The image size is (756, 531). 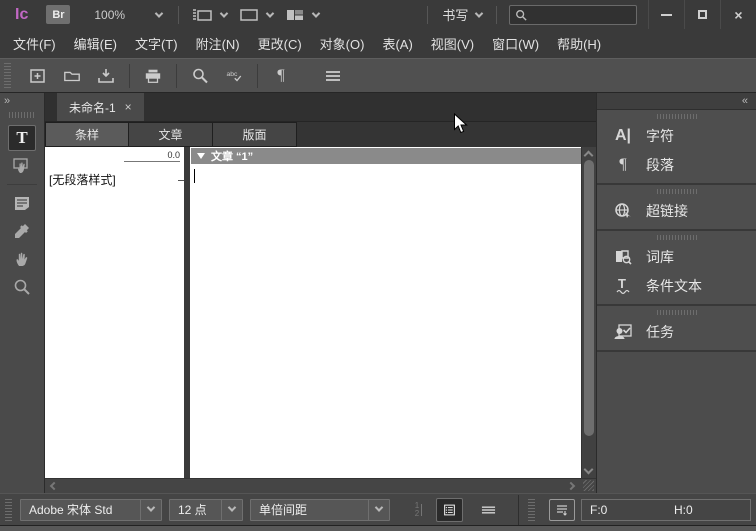 What do you see at coordinates (72, 76) in the screenshot?
I see `open-document-button` at bounding box center [72, 76].